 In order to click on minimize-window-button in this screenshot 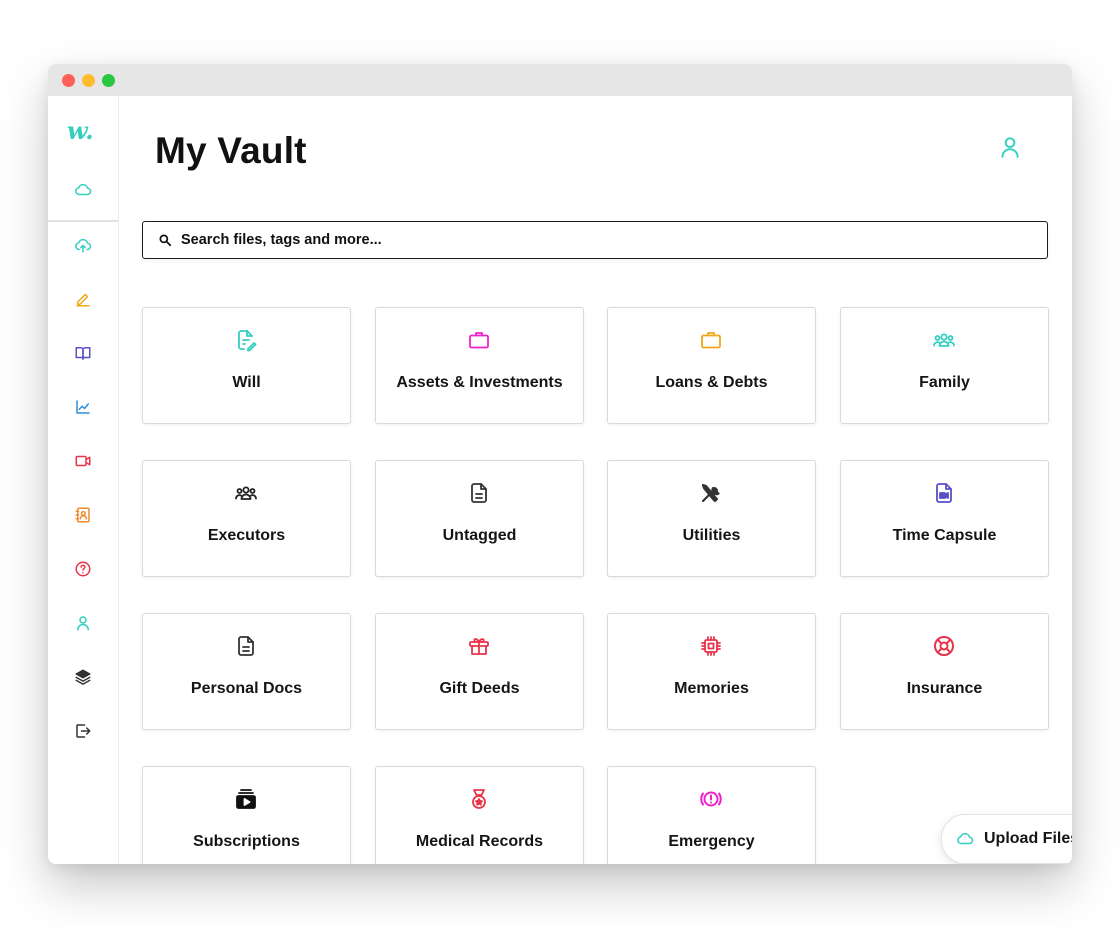, I will do `click(88, 80)`.